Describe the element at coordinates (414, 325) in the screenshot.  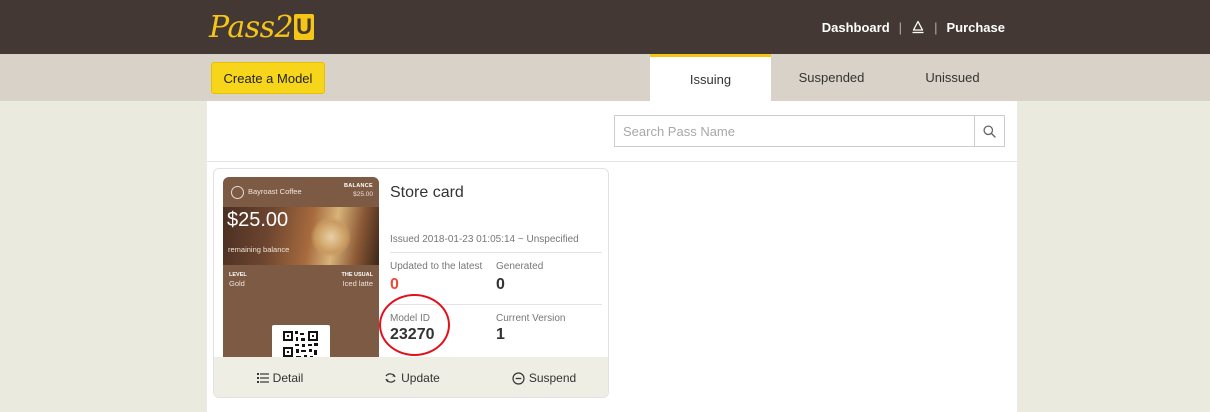
I see `highlight-circle` at that location.